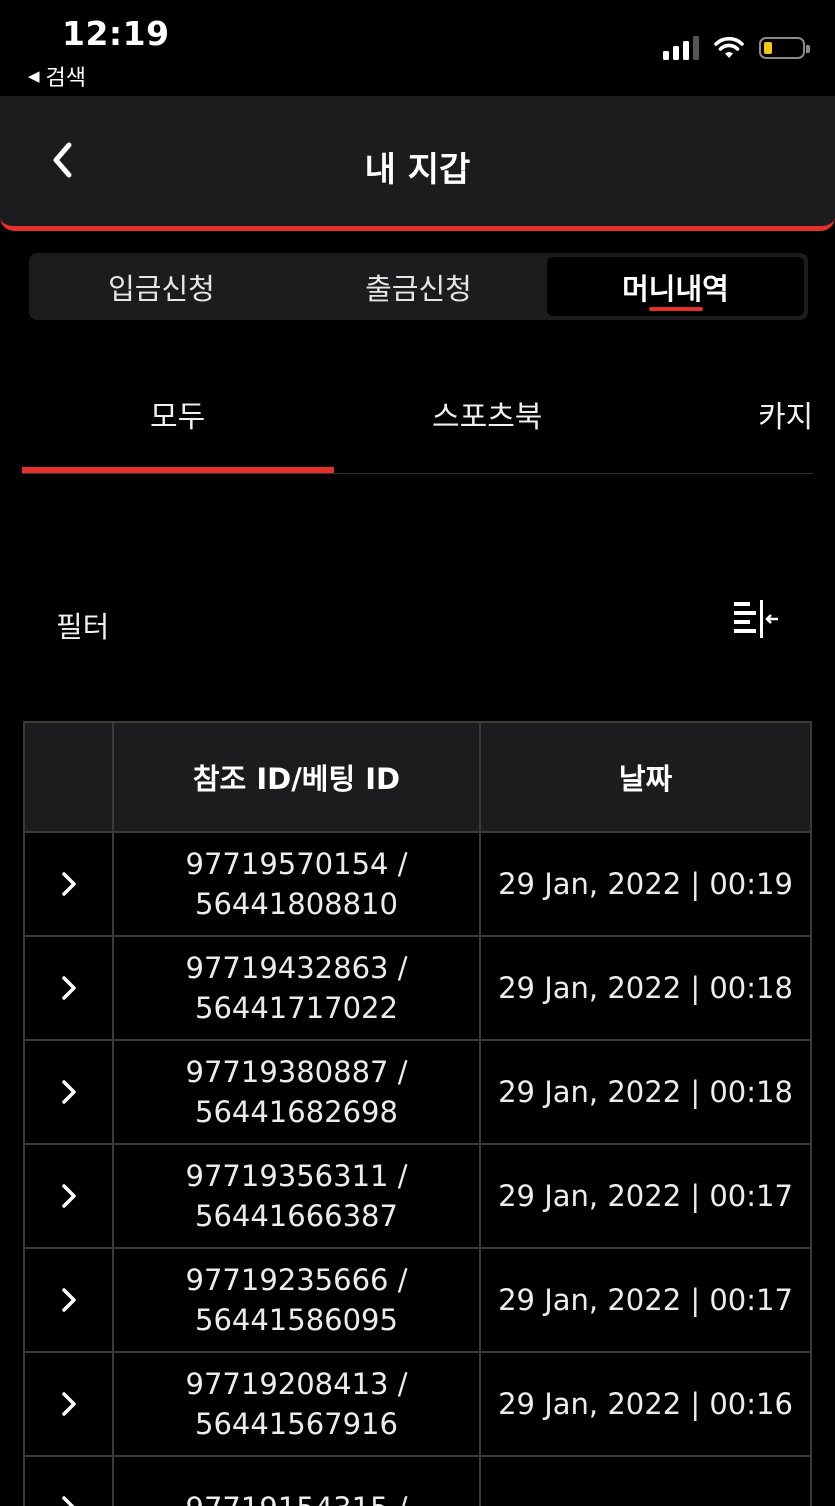  What do you see at coordinates (178, 470) in the screenshot?
I see `subtab-active-indicator` at bounding box center [178, 470].